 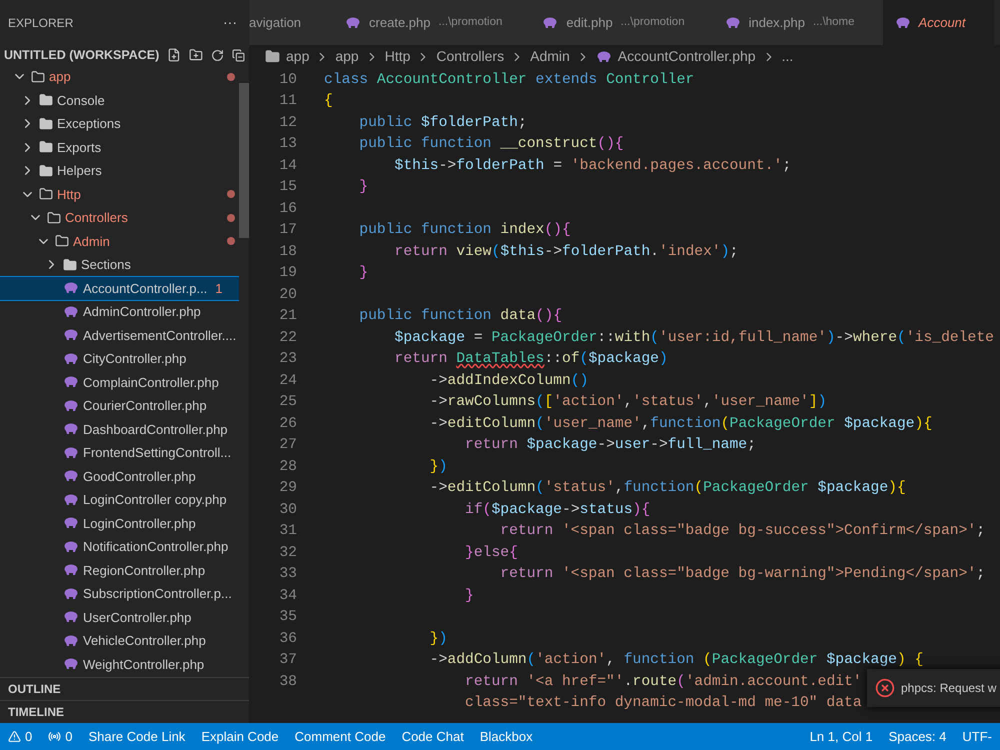 What do you see at coordinates (531, 360) in the screenshot?
I see `code-line: return DataTables::of($package)` at bounding box center [531, 360].